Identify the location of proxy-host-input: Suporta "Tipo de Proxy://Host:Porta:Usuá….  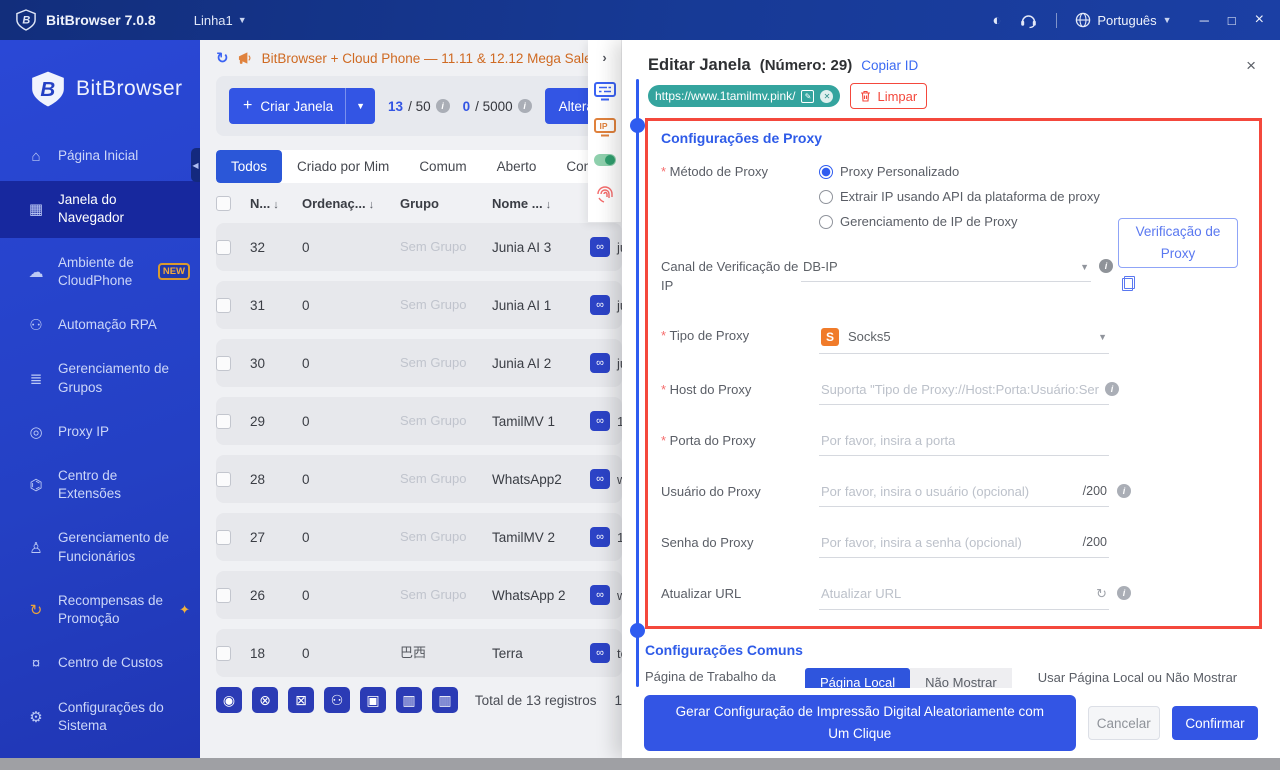
(964, 392).